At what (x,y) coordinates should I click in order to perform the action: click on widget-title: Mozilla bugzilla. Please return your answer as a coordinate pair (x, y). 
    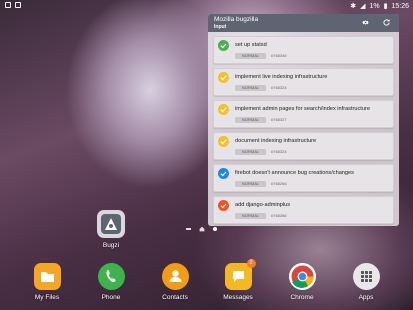
    Looking at the image, I should click on (236, 19).